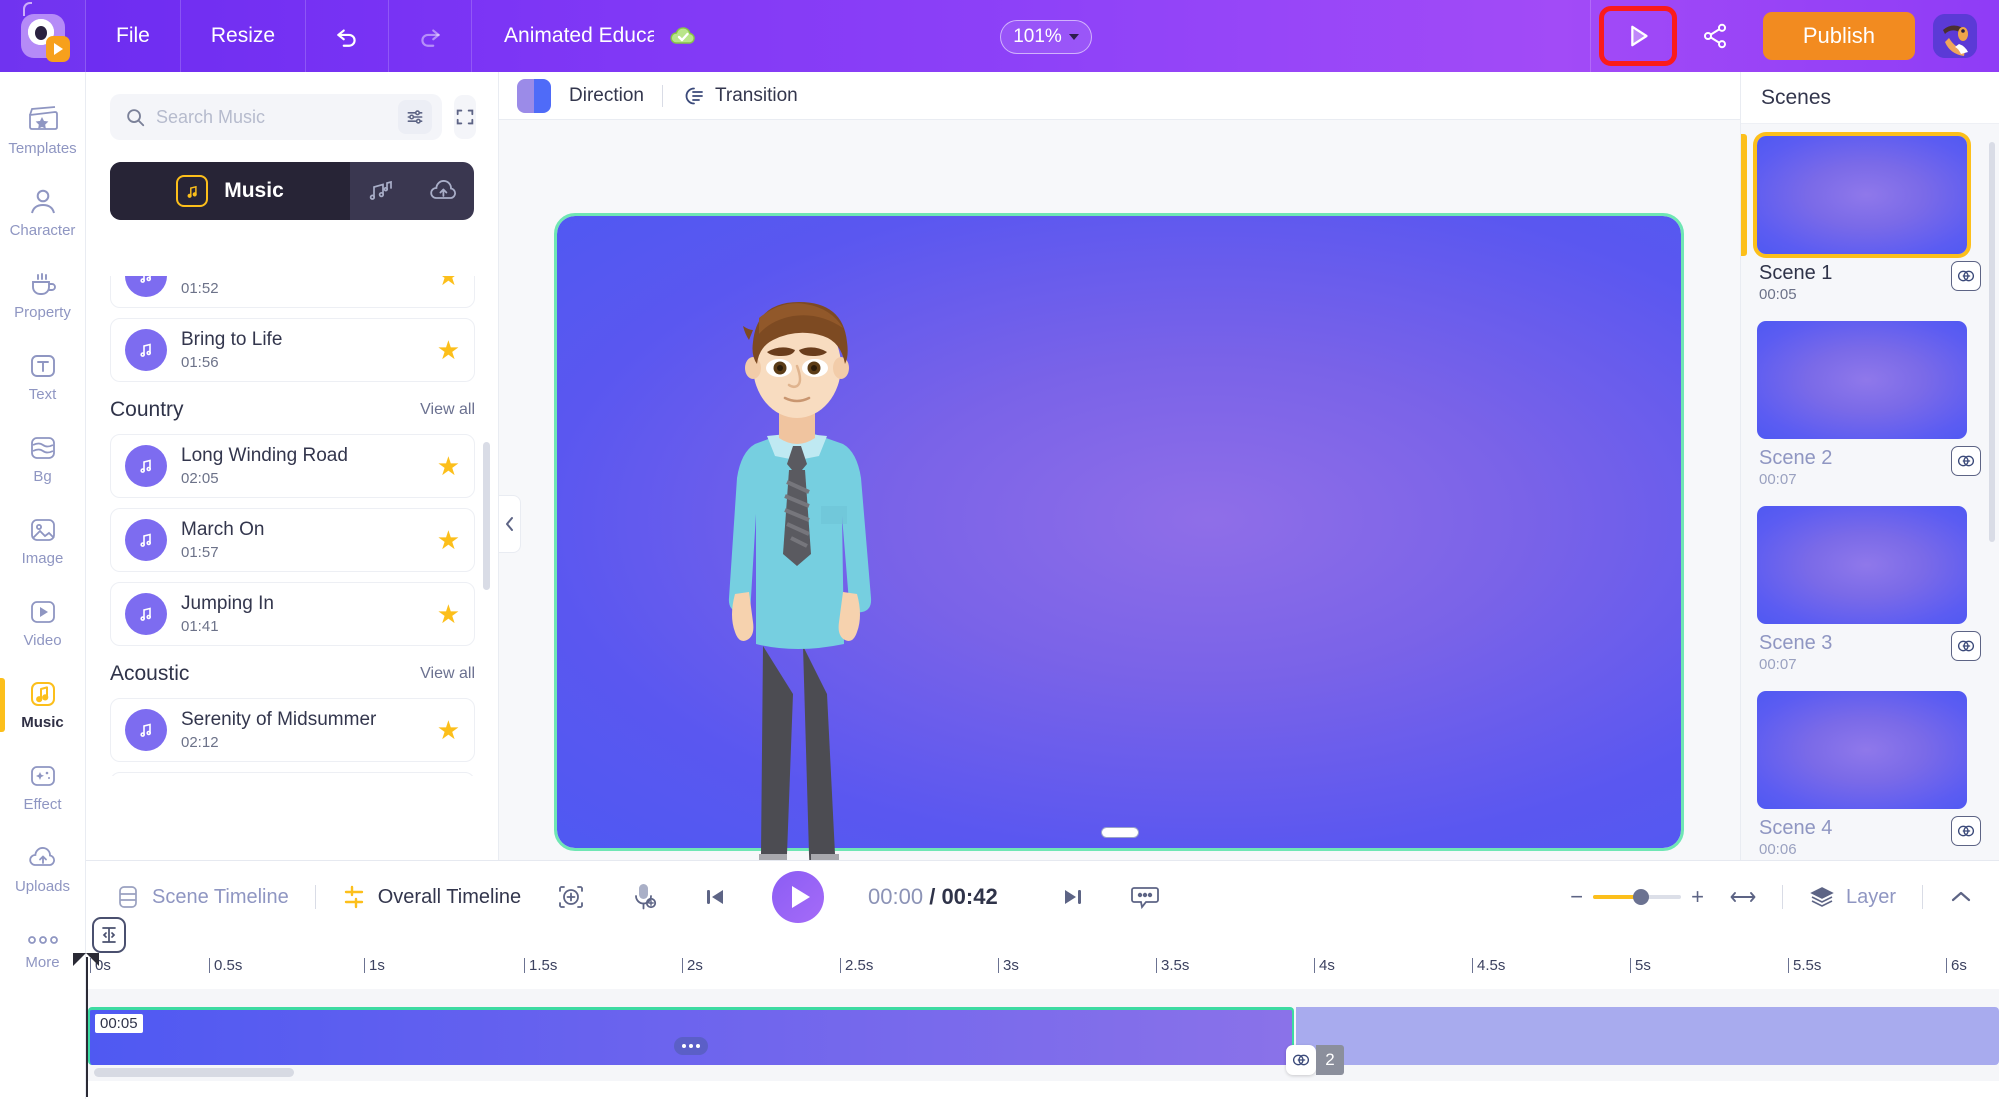 The height and width of the screenshot is (1099, 1999). What do you see at coordinates (1955, 36) in the screenshot?
I see `avatar` at bounding box center [1955, 36].